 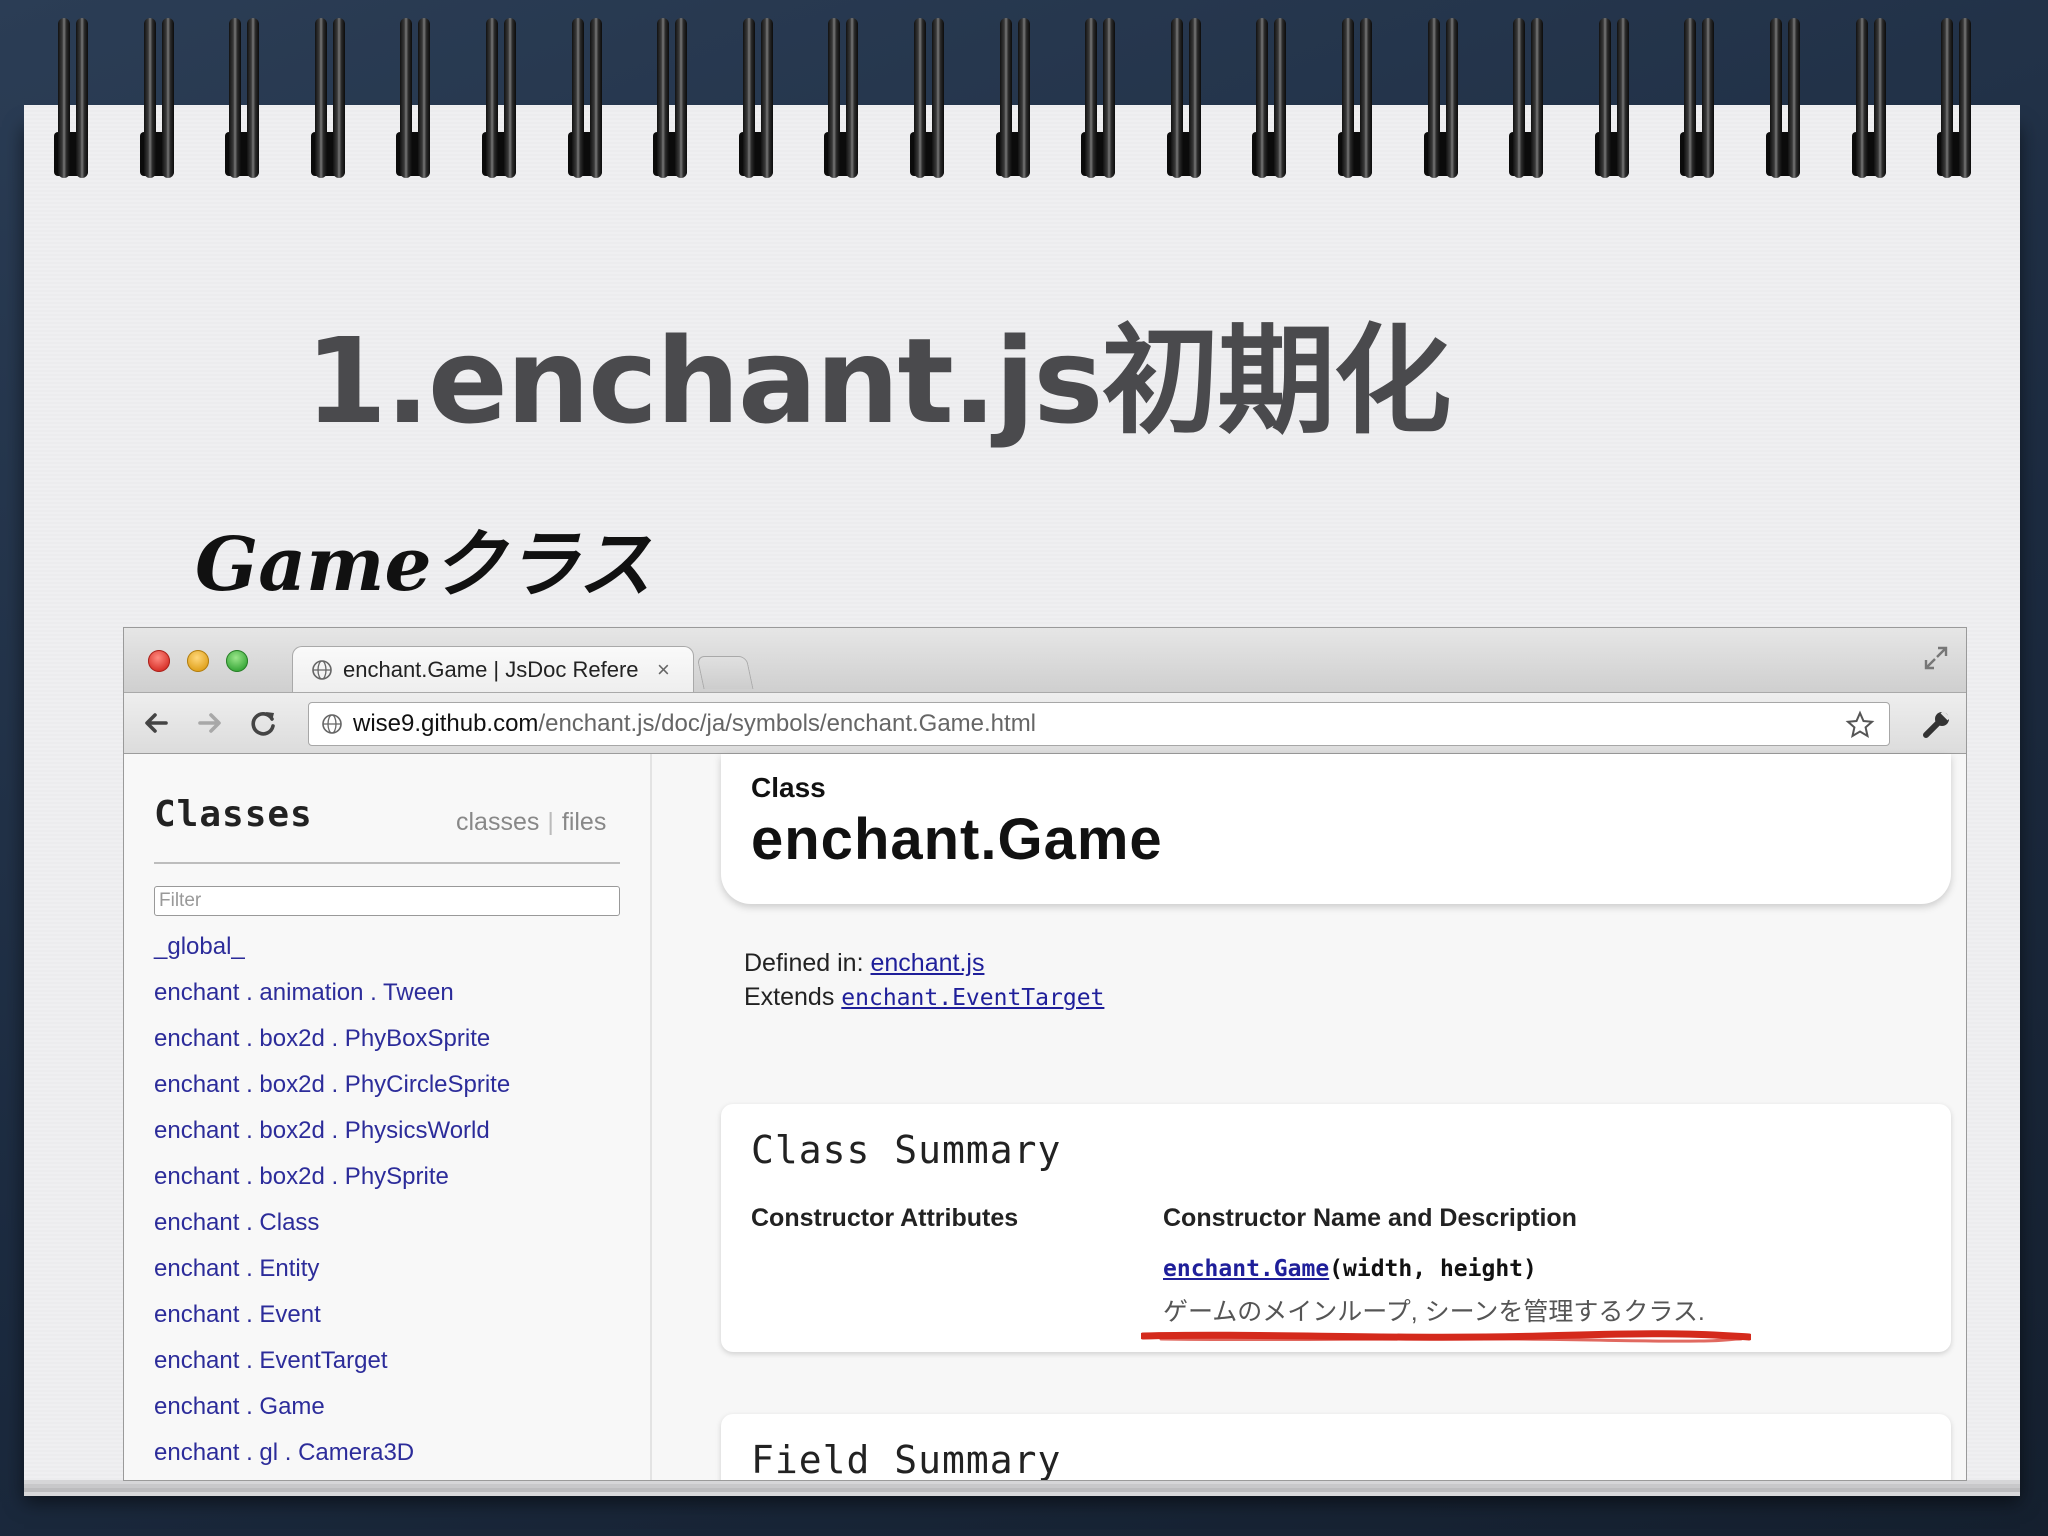 I want to click on new-tab-button, so click(x=725, y=672).